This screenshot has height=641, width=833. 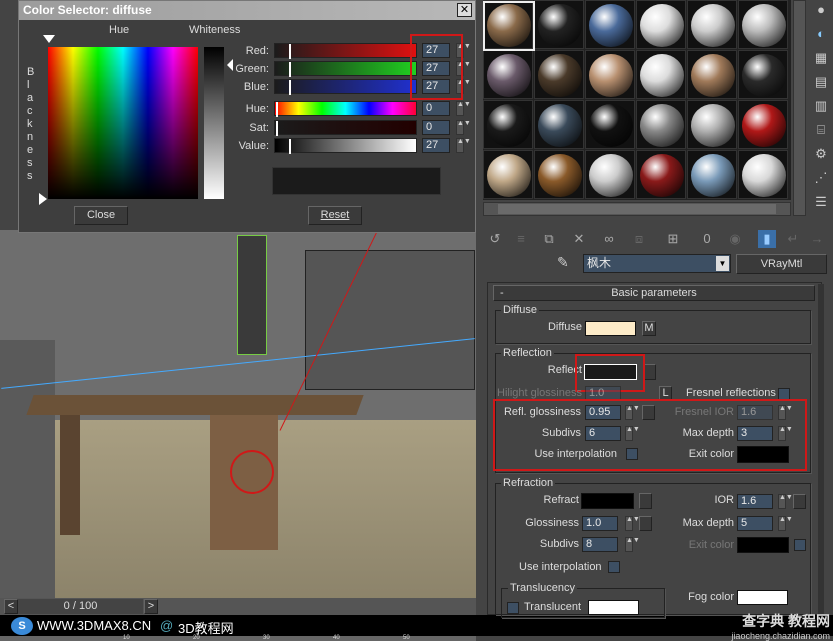 I want to click on refl-glossiness-input: 0.95, so click(x=603, y=412).